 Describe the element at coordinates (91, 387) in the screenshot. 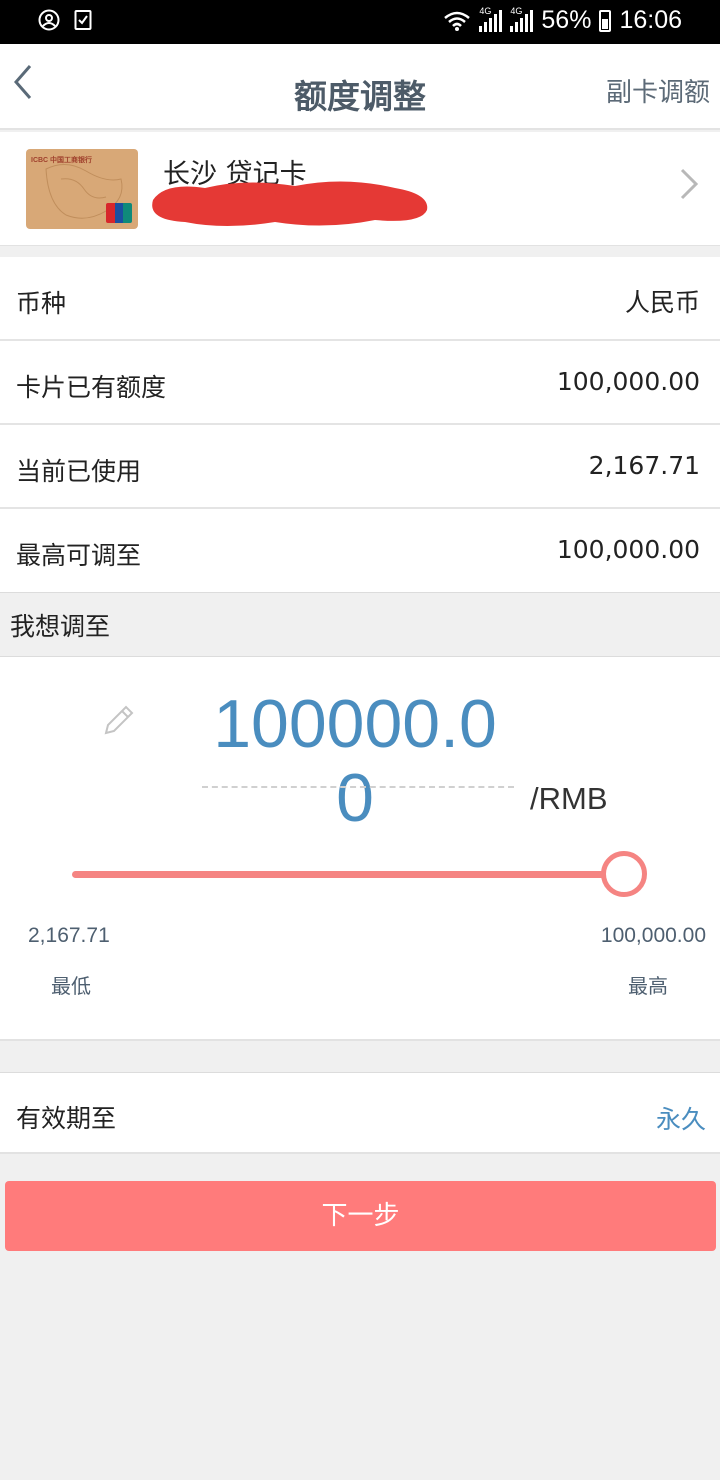

I see `existing-limit-label: 卡片已有额度` at that location.